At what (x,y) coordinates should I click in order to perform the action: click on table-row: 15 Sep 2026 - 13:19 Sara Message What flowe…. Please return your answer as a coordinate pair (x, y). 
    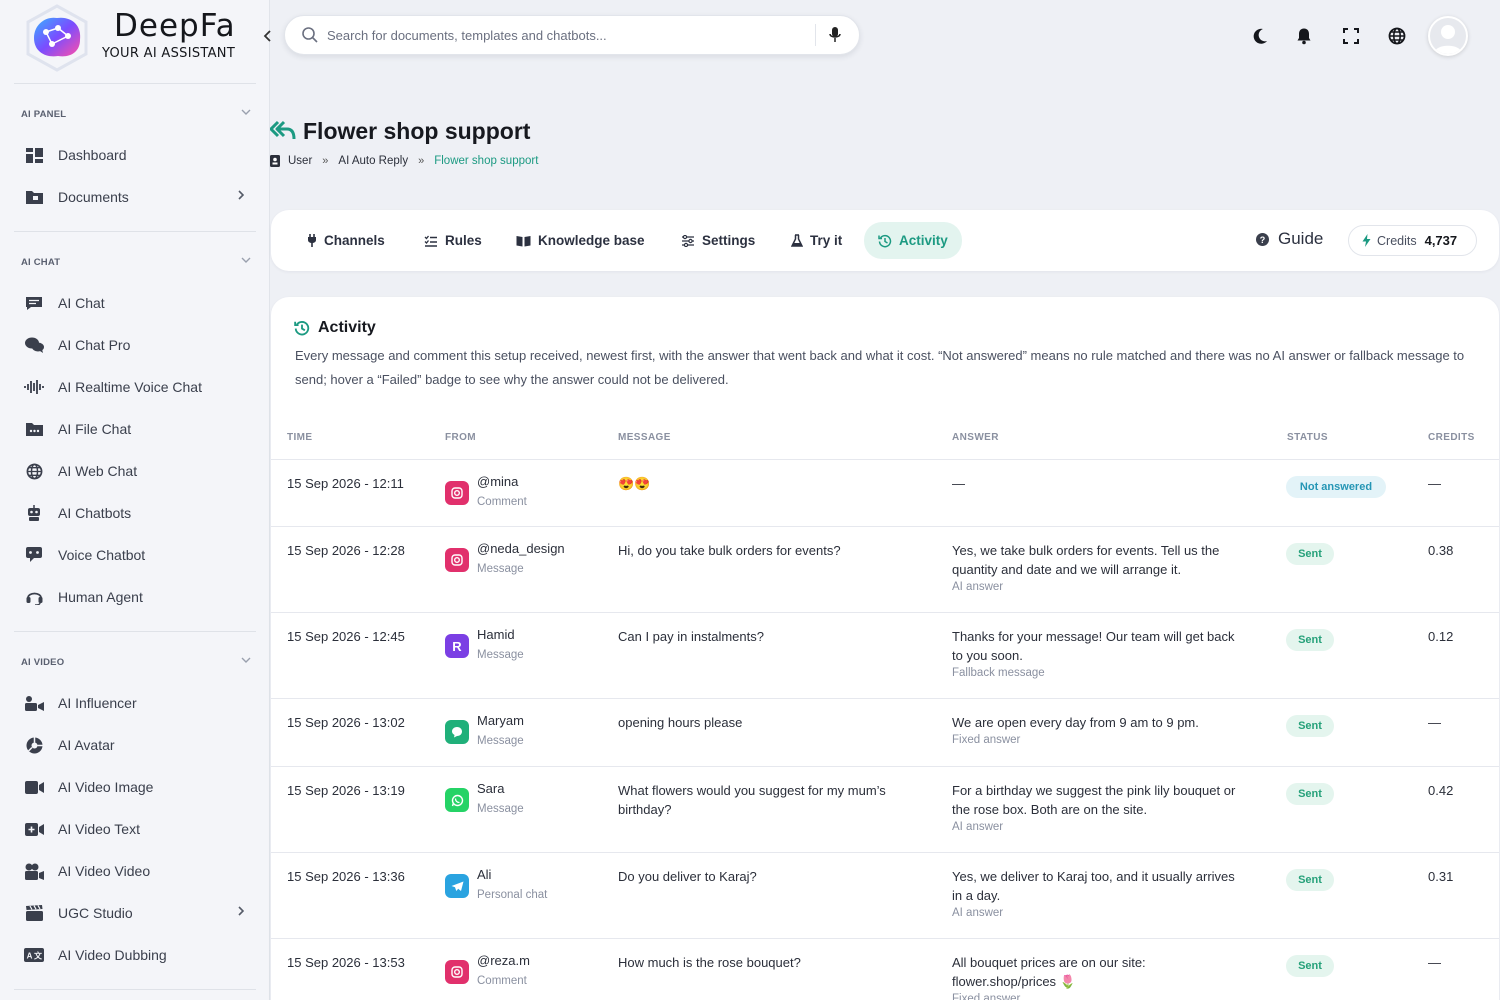
    Looking at the image, I should click on (885, 809).